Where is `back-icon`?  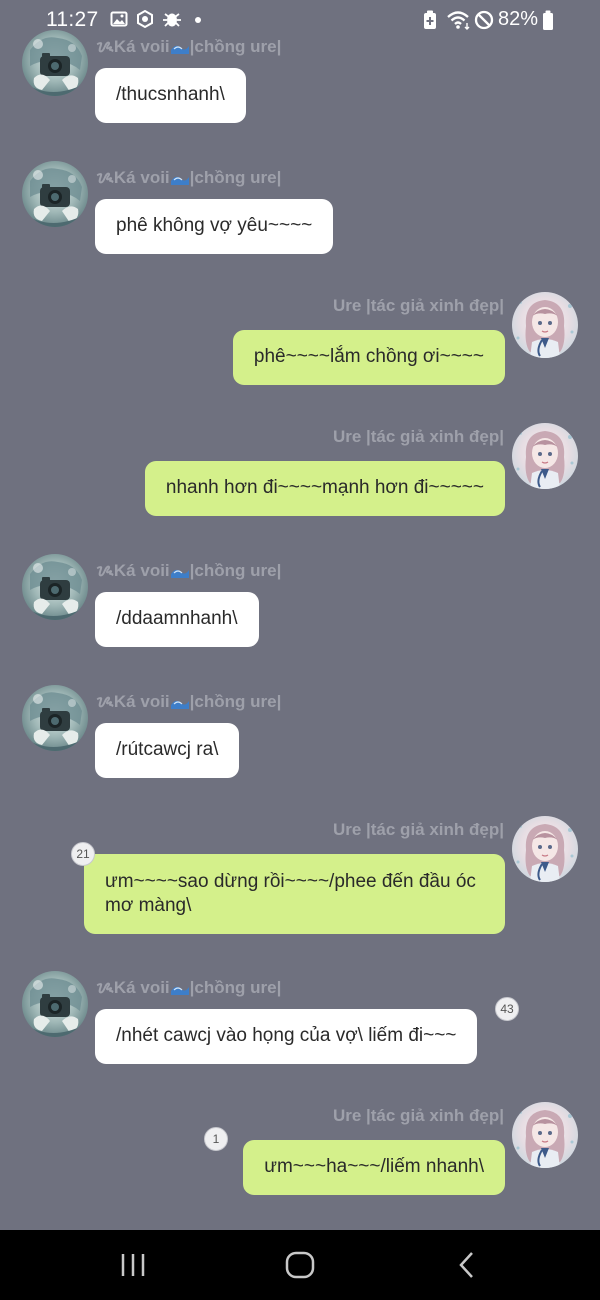
back-icon is located at coordinates (467, 1265).